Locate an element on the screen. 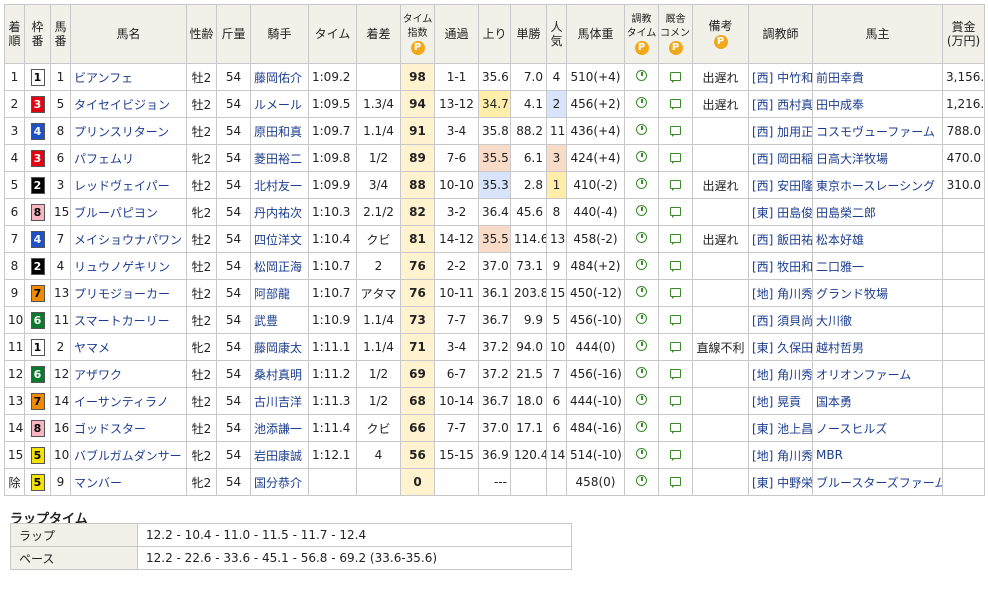 This screenshot has height=590, width=988. horse-name-link: プリンスリターン is located at coordinates (128, 131).